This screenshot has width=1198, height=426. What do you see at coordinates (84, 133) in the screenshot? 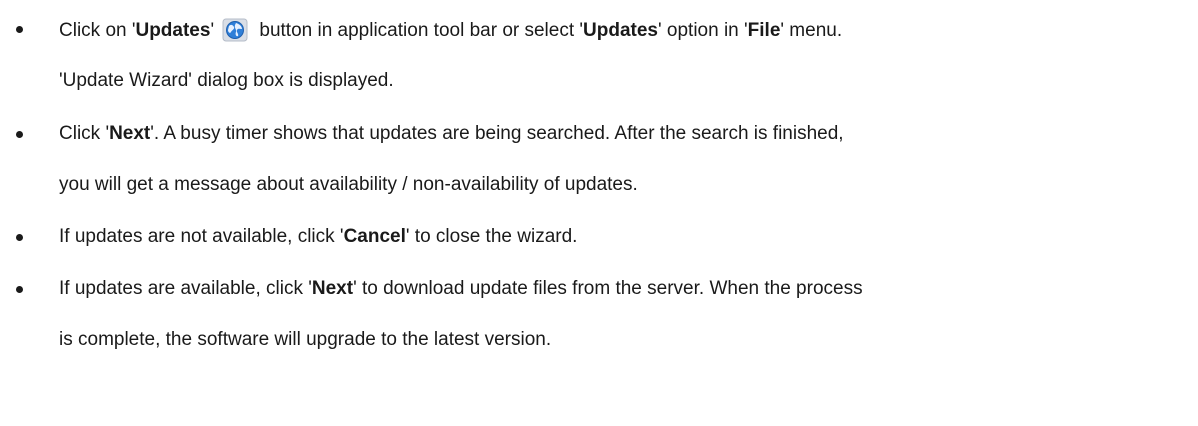
I see `text: Click '` at bounding box center [84, 133].